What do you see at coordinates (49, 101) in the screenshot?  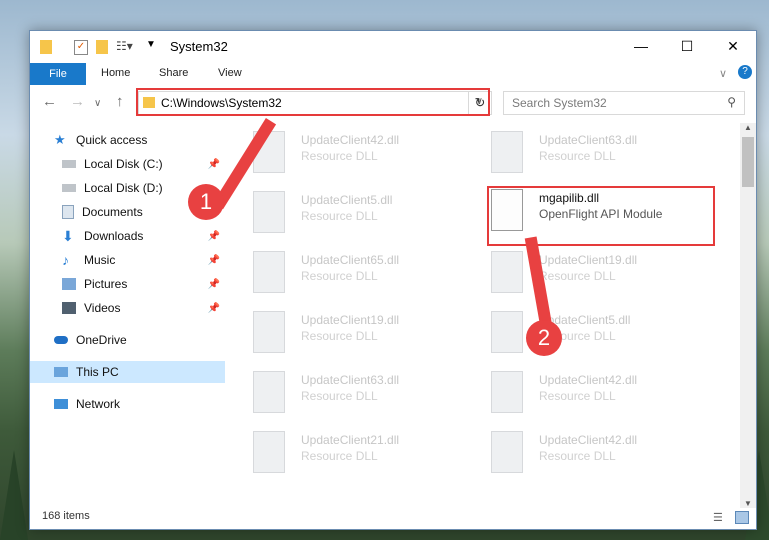 I see `back-icon: ←` at bounding box center [49, 101].